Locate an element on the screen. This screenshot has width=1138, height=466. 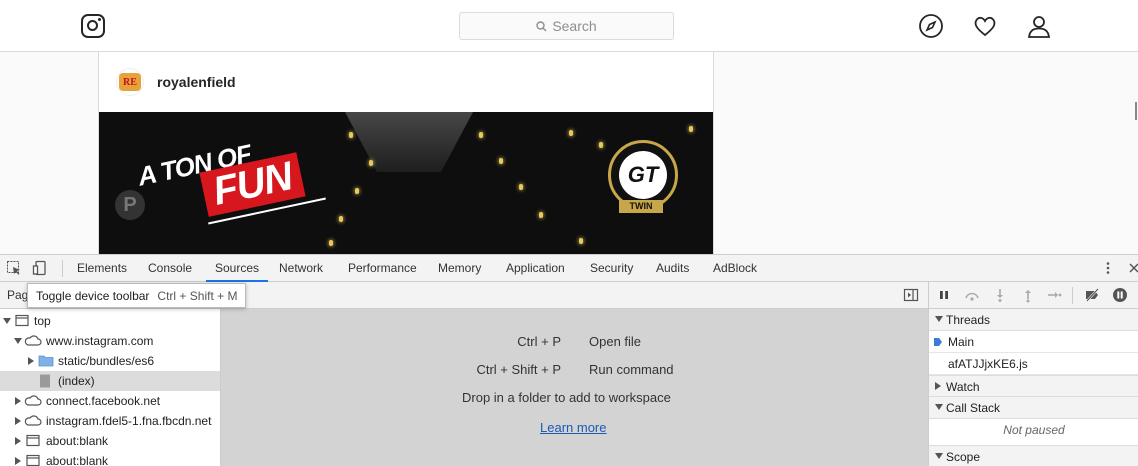
tree-label: static/bundles/es6 is located at coordinates (106, 361).